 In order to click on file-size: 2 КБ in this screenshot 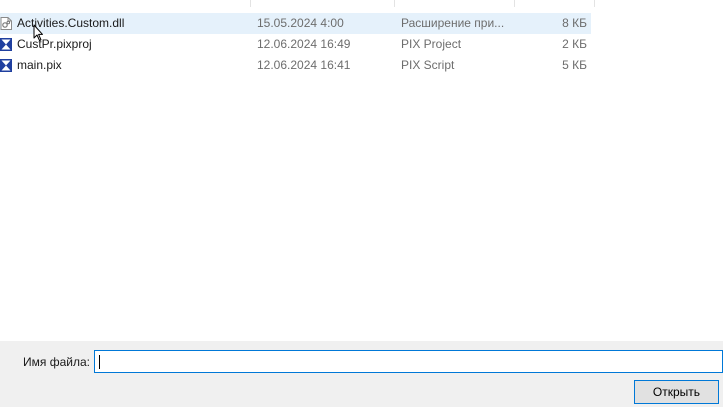, I will do `click(574, 44)`.